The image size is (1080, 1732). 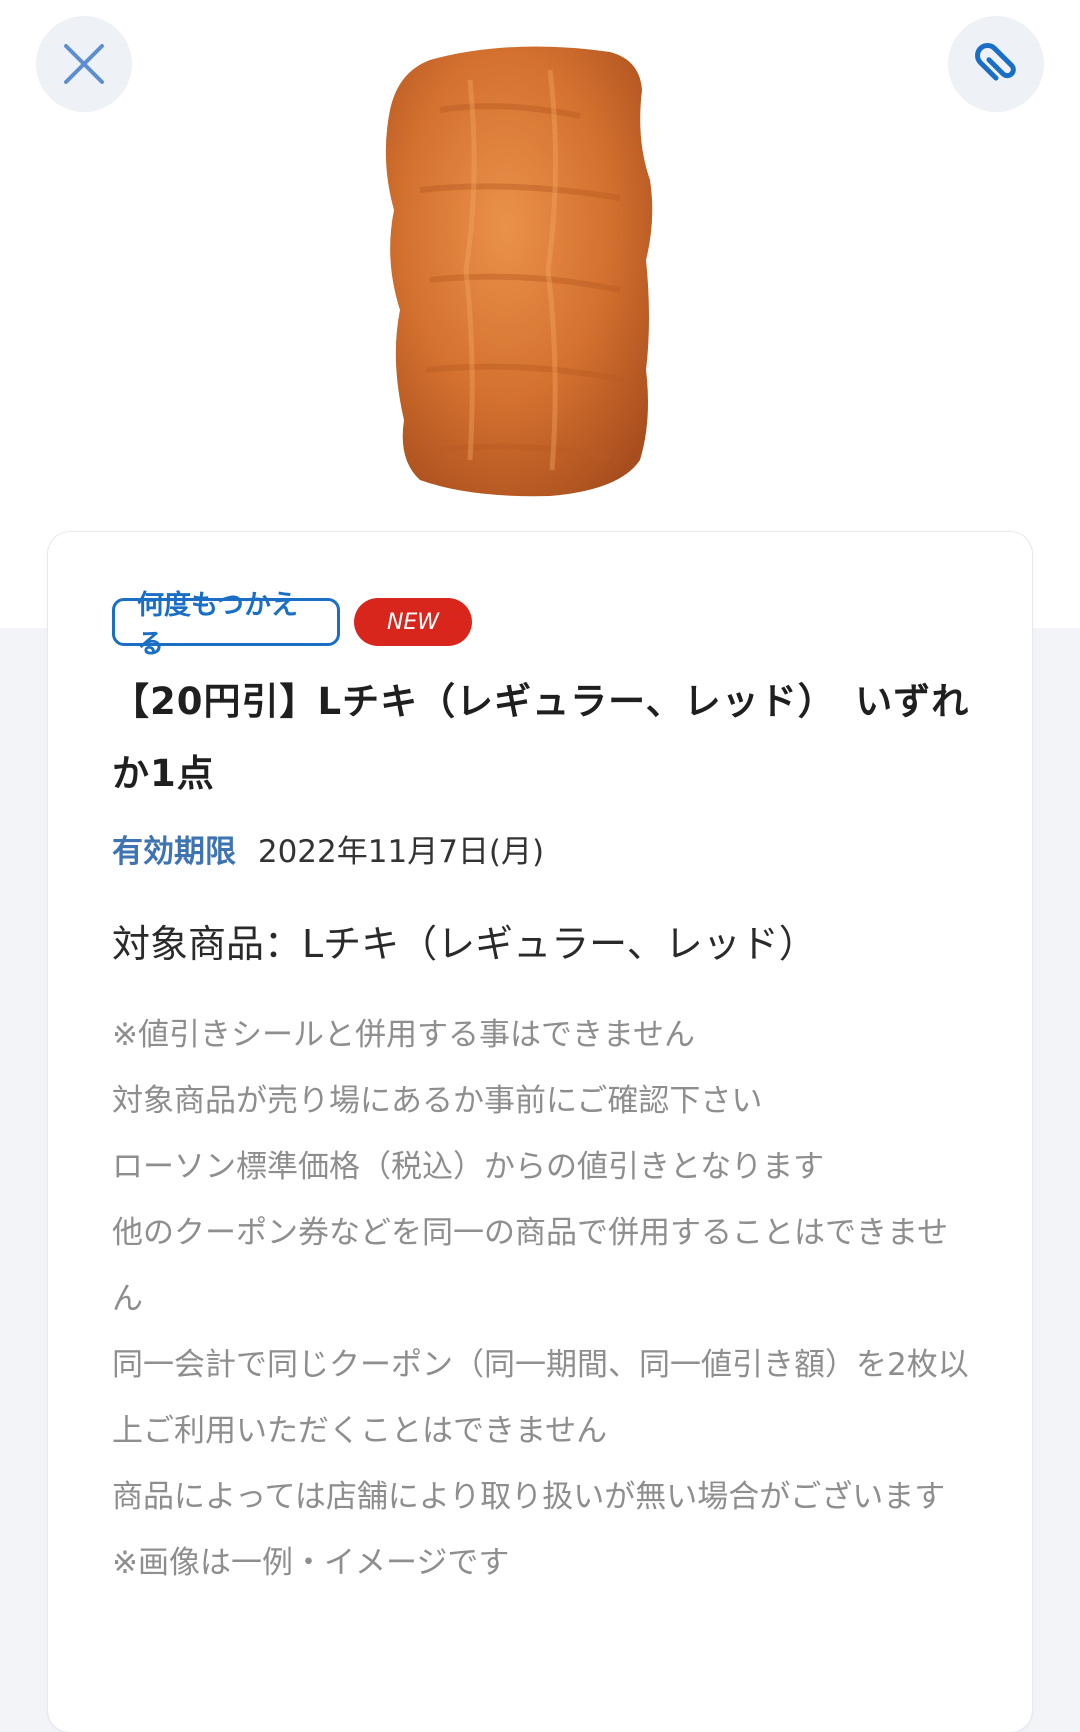 I want to click on new-badge: NEW, so click(x=413, y=622).